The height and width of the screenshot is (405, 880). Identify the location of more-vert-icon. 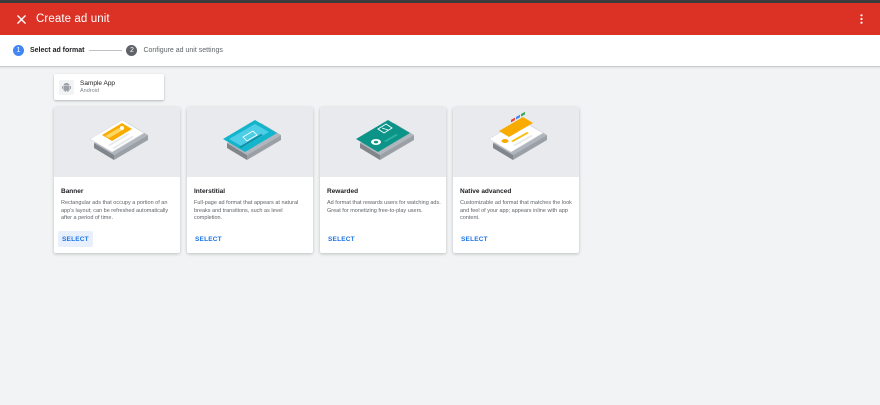
(861, 19).